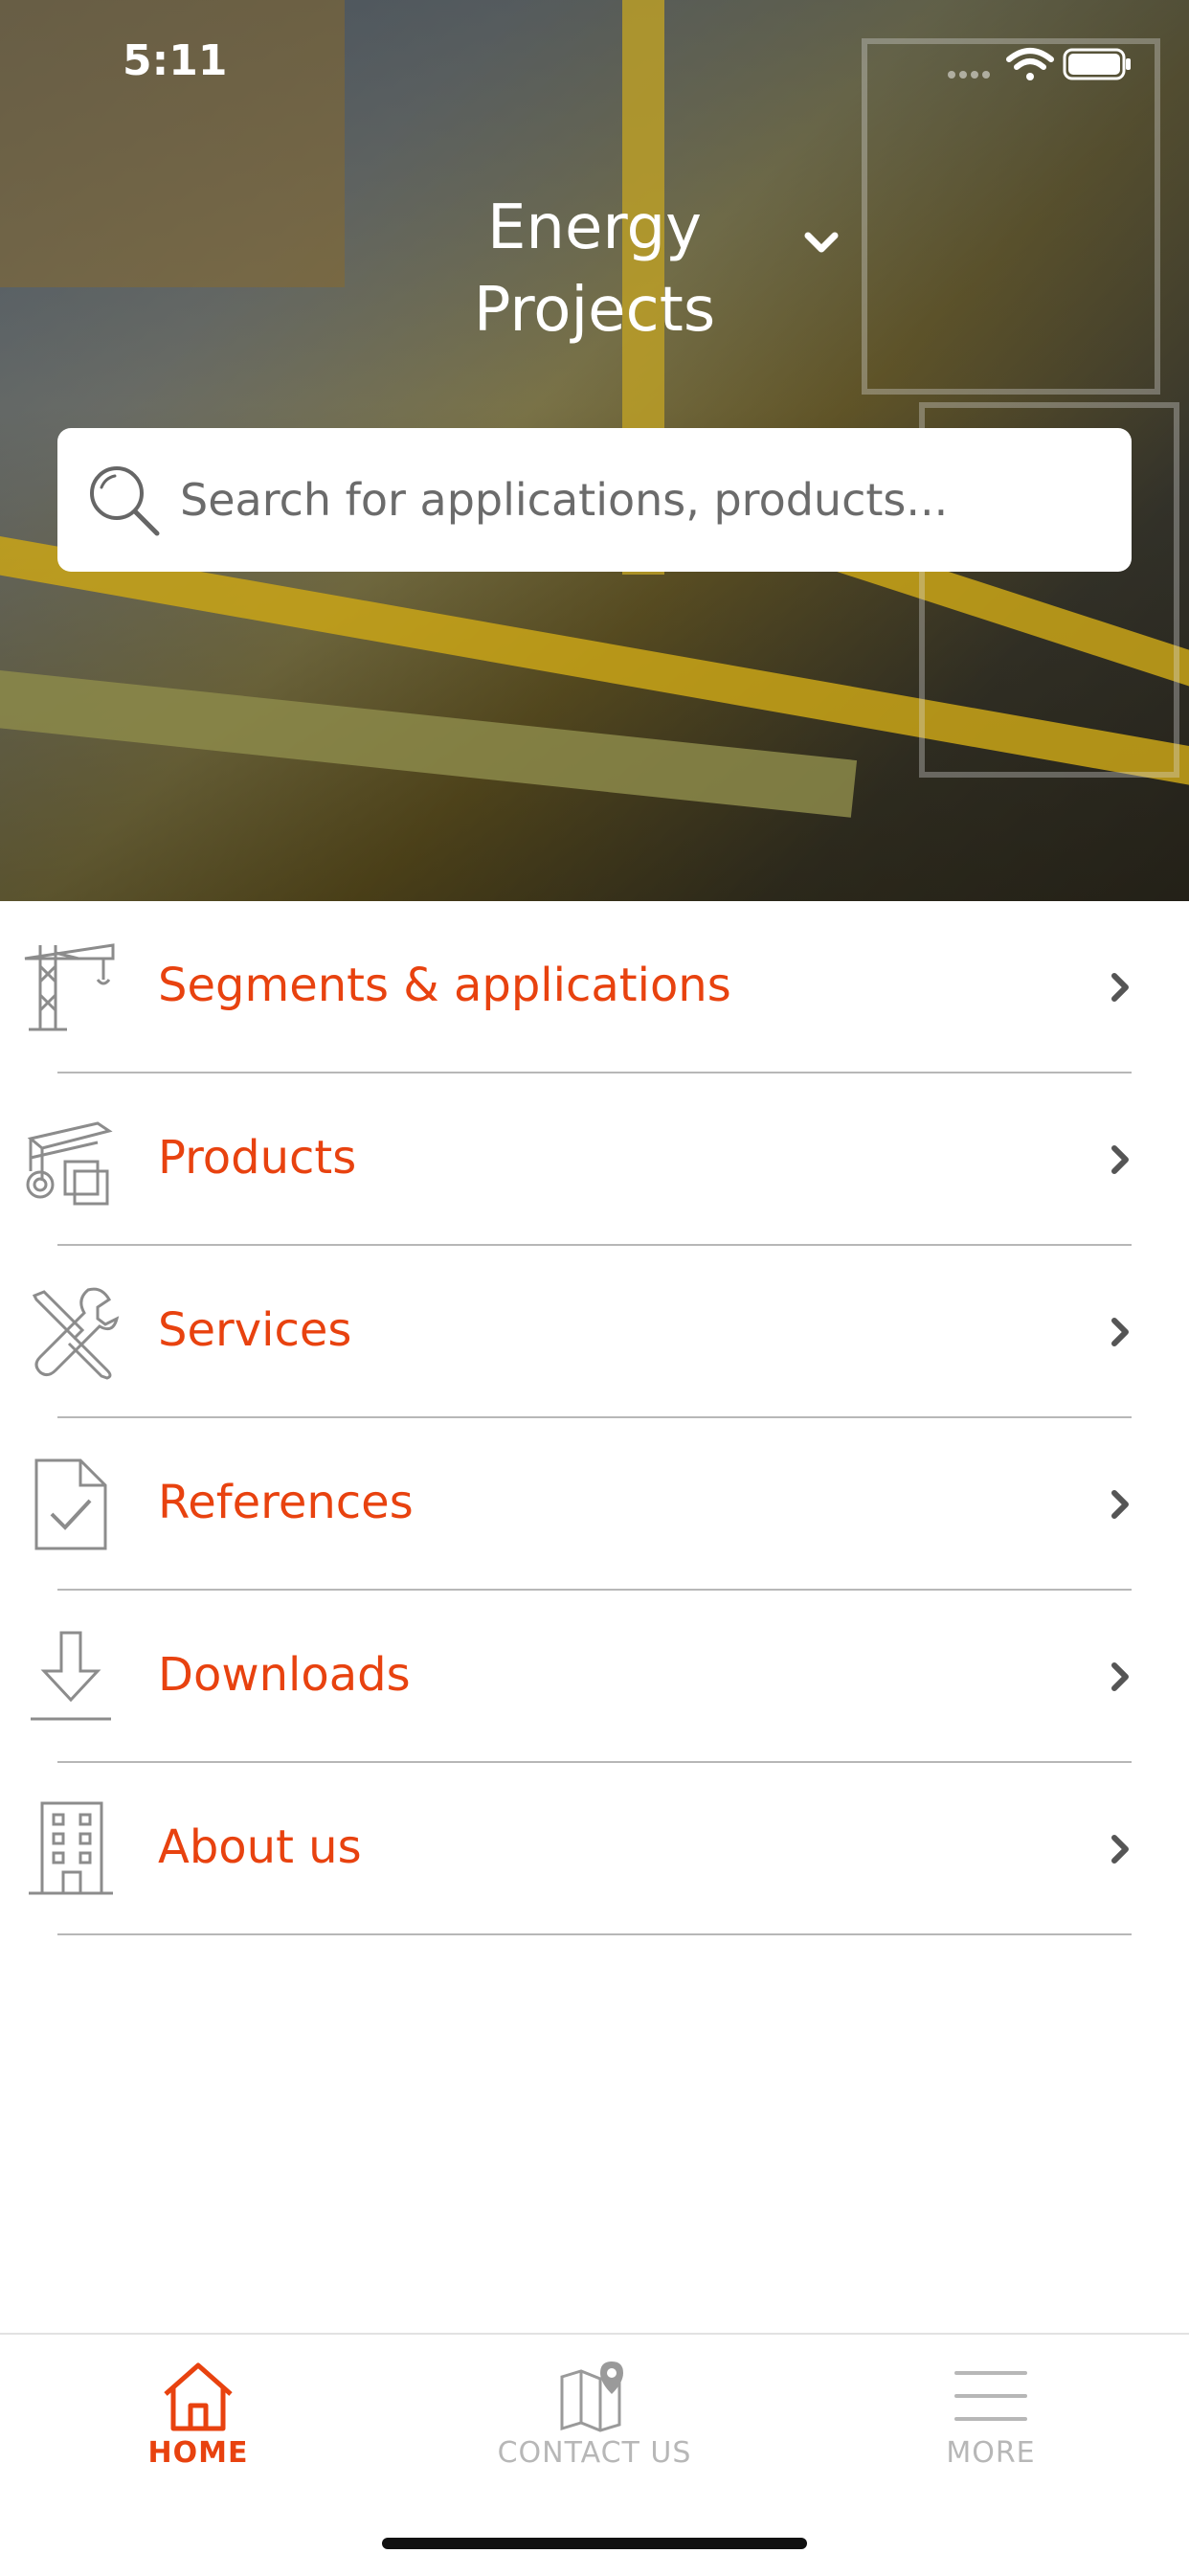 The width and height of the screenshot is (1189, 2576). What do you see at coordinates (591, 2396) in the screenshot?
I see `map-pin-icon` at bounding box center [591, 2396].